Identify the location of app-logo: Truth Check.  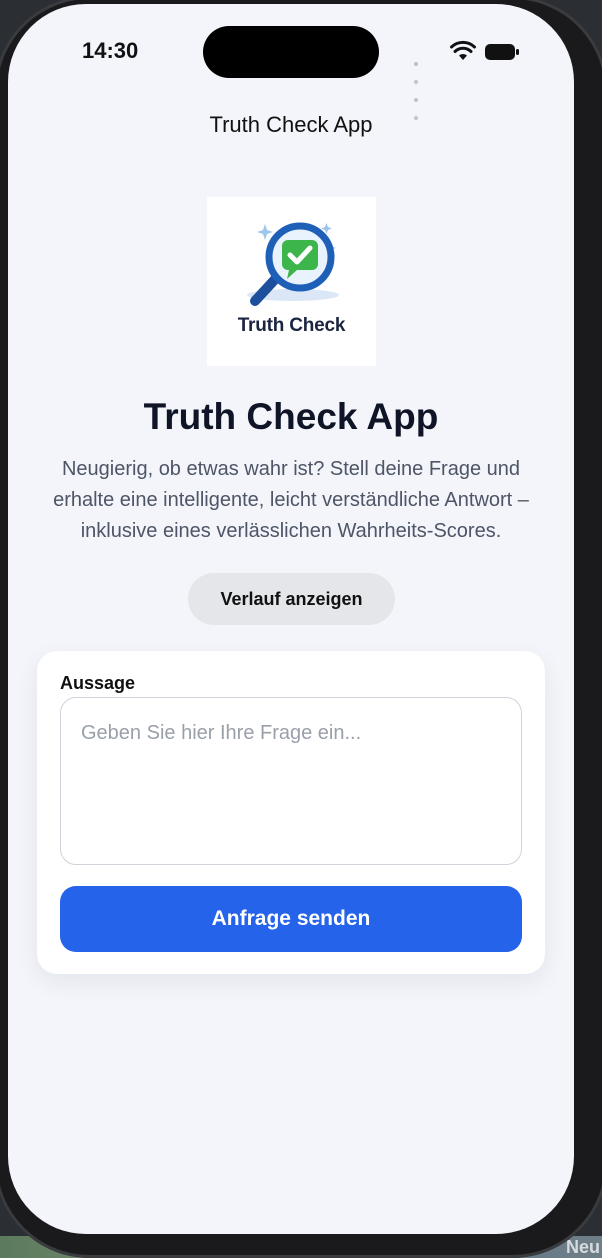
(291, 281).